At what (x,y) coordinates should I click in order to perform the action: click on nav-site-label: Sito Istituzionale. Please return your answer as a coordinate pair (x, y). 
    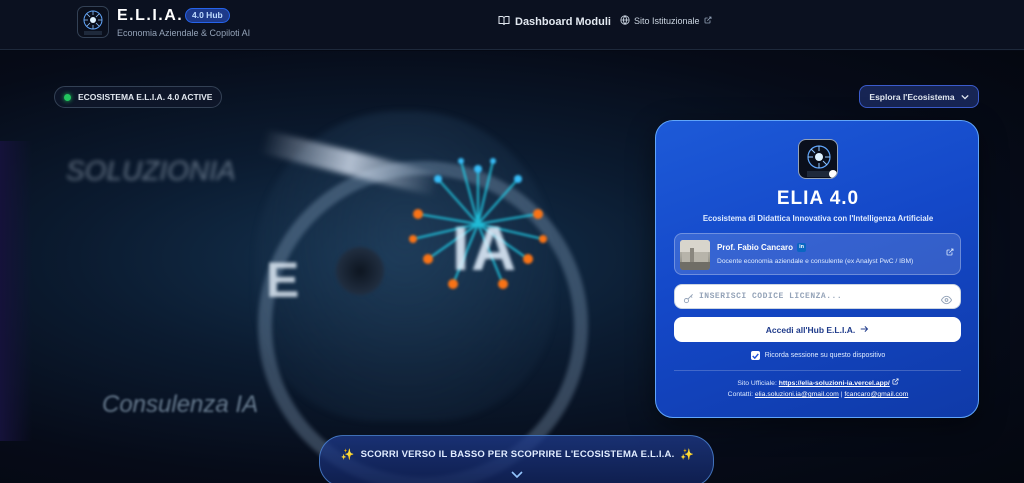
    Looking at the image, I should click on (667, 21).